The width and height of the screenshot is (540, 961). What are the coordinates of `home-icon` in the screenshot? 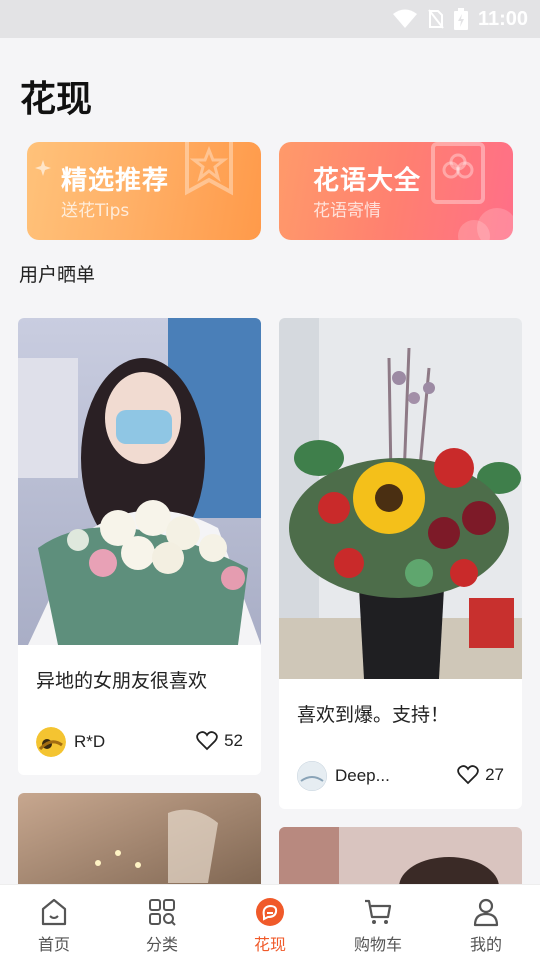 It's located at (54, 912).